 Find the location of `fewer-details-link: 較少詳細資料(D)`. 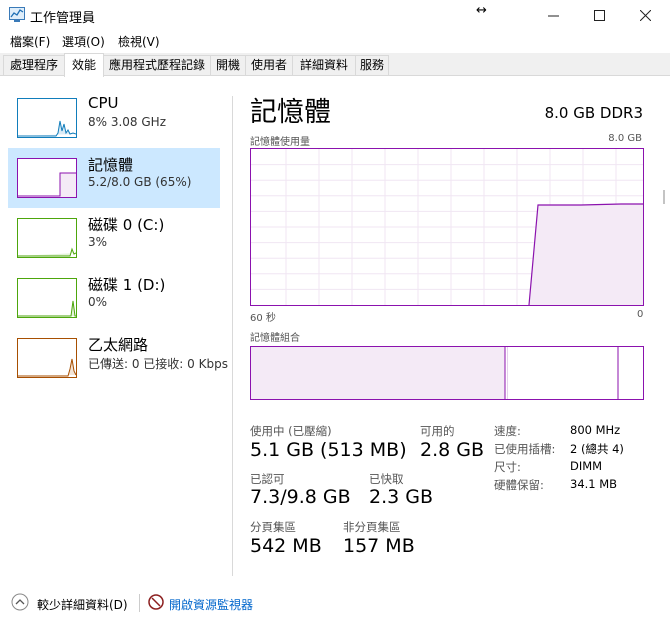

fewer-details-link: 較少詳細資料(D) is located at coordinates (82, 604).